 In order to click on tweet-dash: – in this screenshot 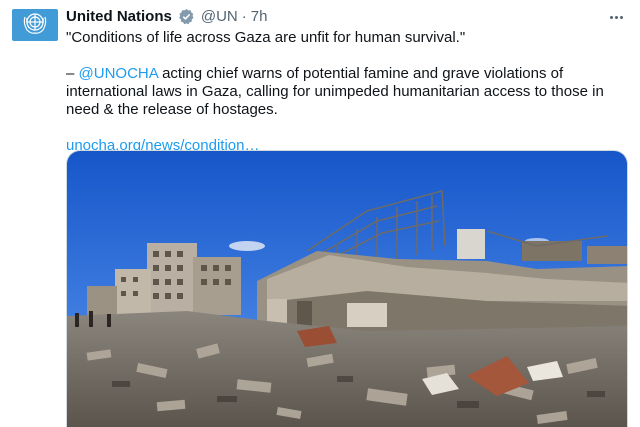, I will do `click(72, 73)`.